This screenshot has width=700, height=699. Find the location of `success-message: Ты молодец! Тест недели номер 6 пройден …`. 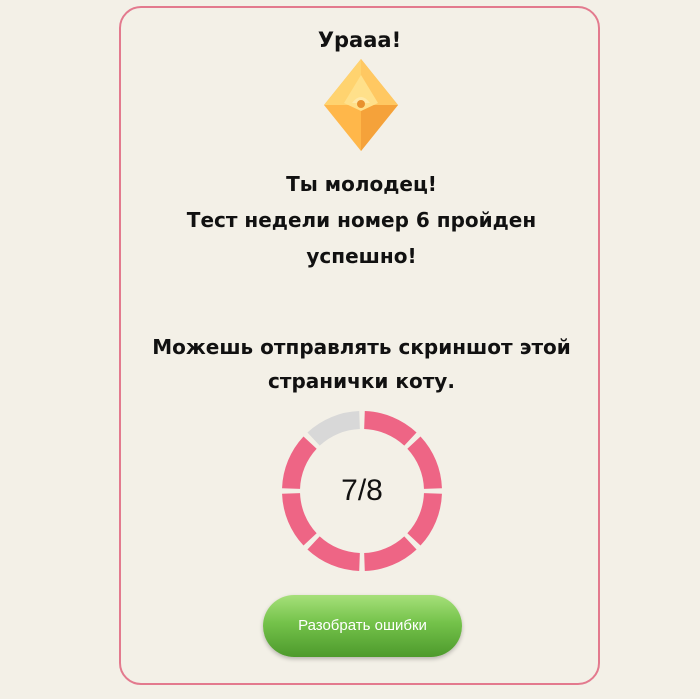

success-message: Ты молодец! Тест недели номер 6 пройден … is located at coordinates (361, 220).